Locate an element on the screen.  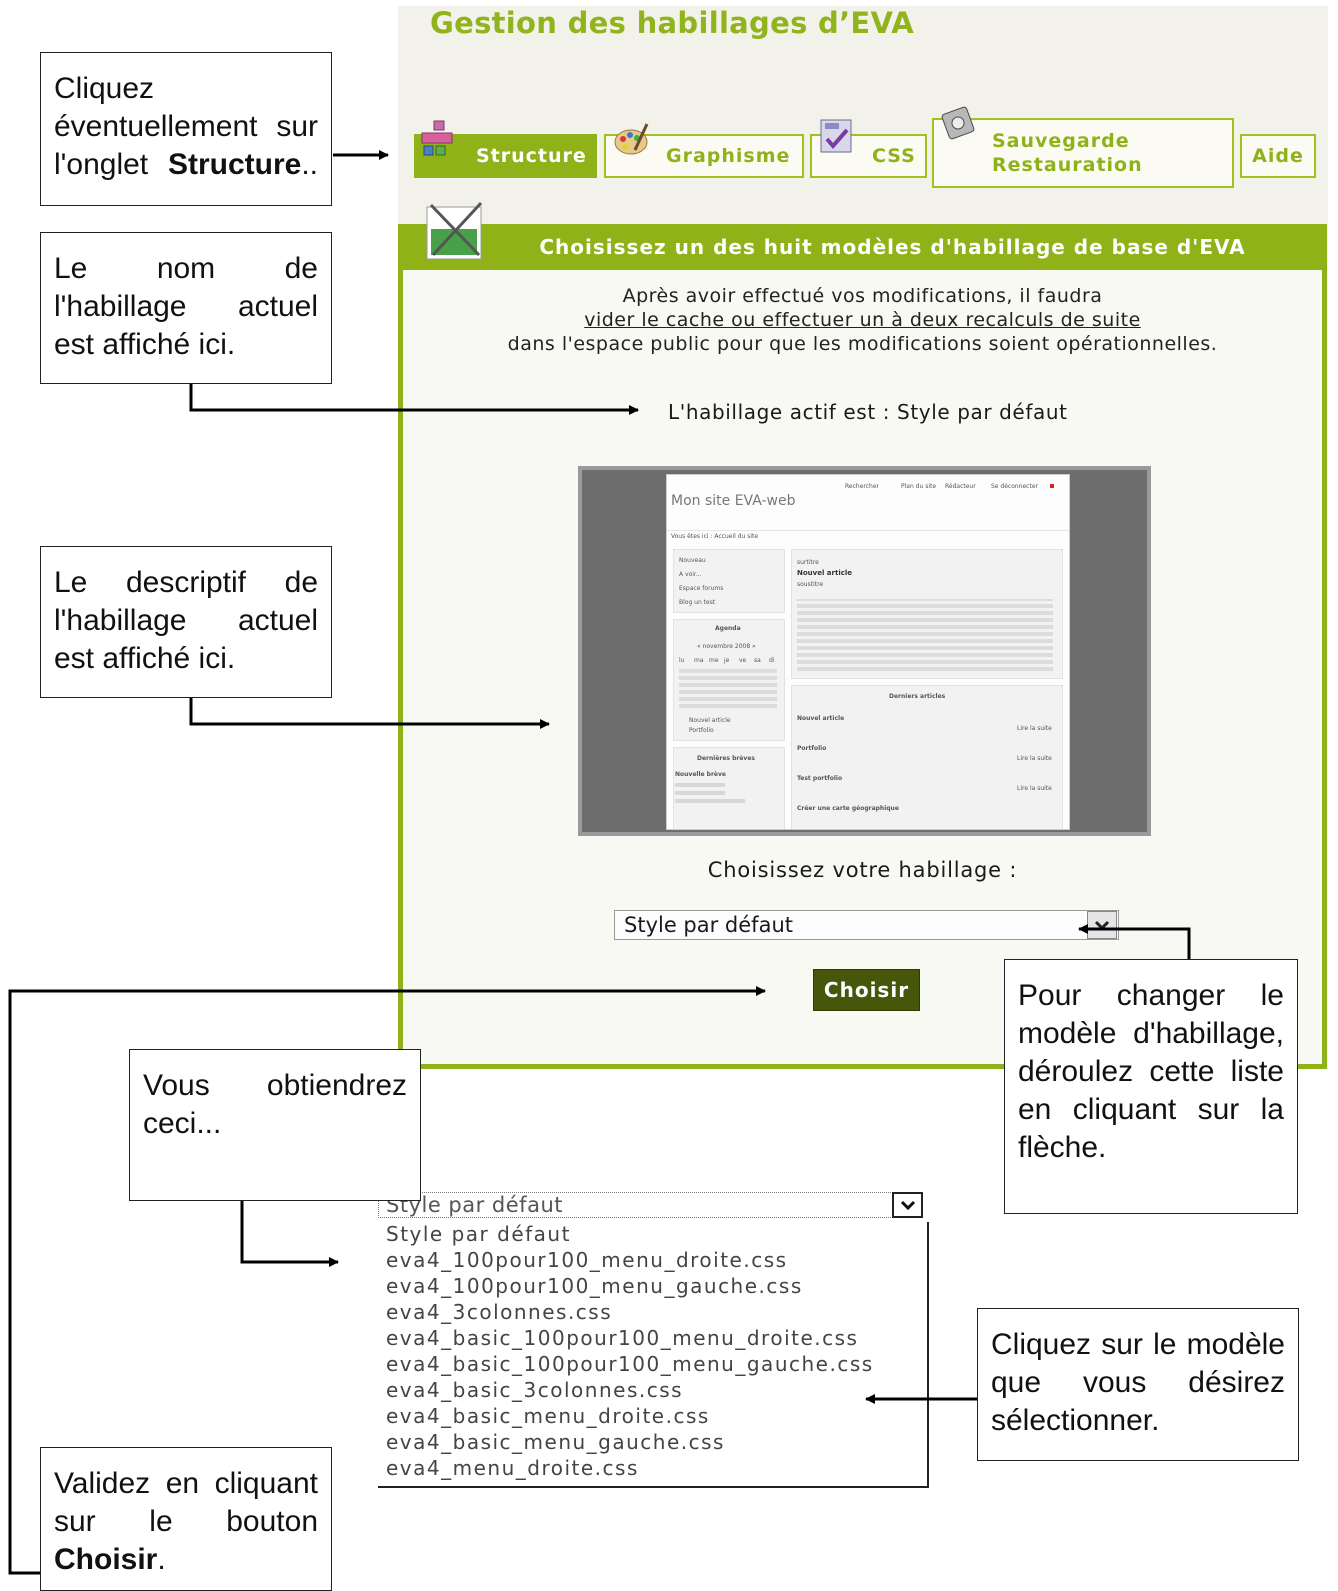
arrow-change is located at coordinates (1134, 941).